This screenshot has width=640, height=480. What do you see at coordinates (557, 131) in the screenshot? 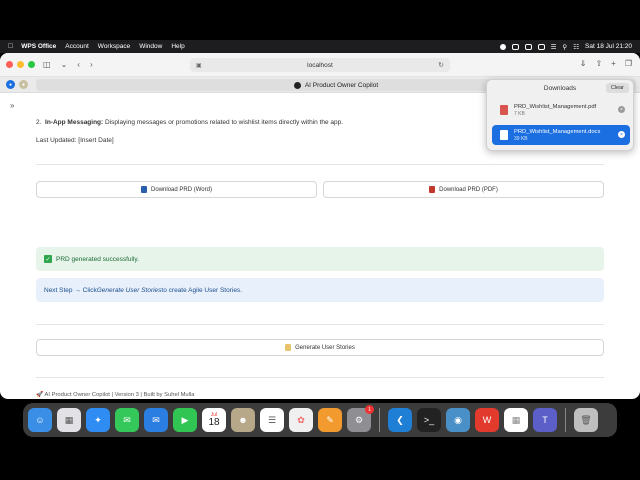
I see `download-item-name: PRD_Wishlist_Management.docx` at bounding box center [557, 131].